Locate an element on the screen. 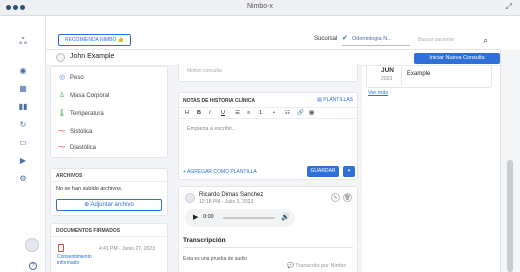 This screenshot has height=272, width=520. vital-item-temperature: 🌡 Temperatura is located at coordinates (80, 113).